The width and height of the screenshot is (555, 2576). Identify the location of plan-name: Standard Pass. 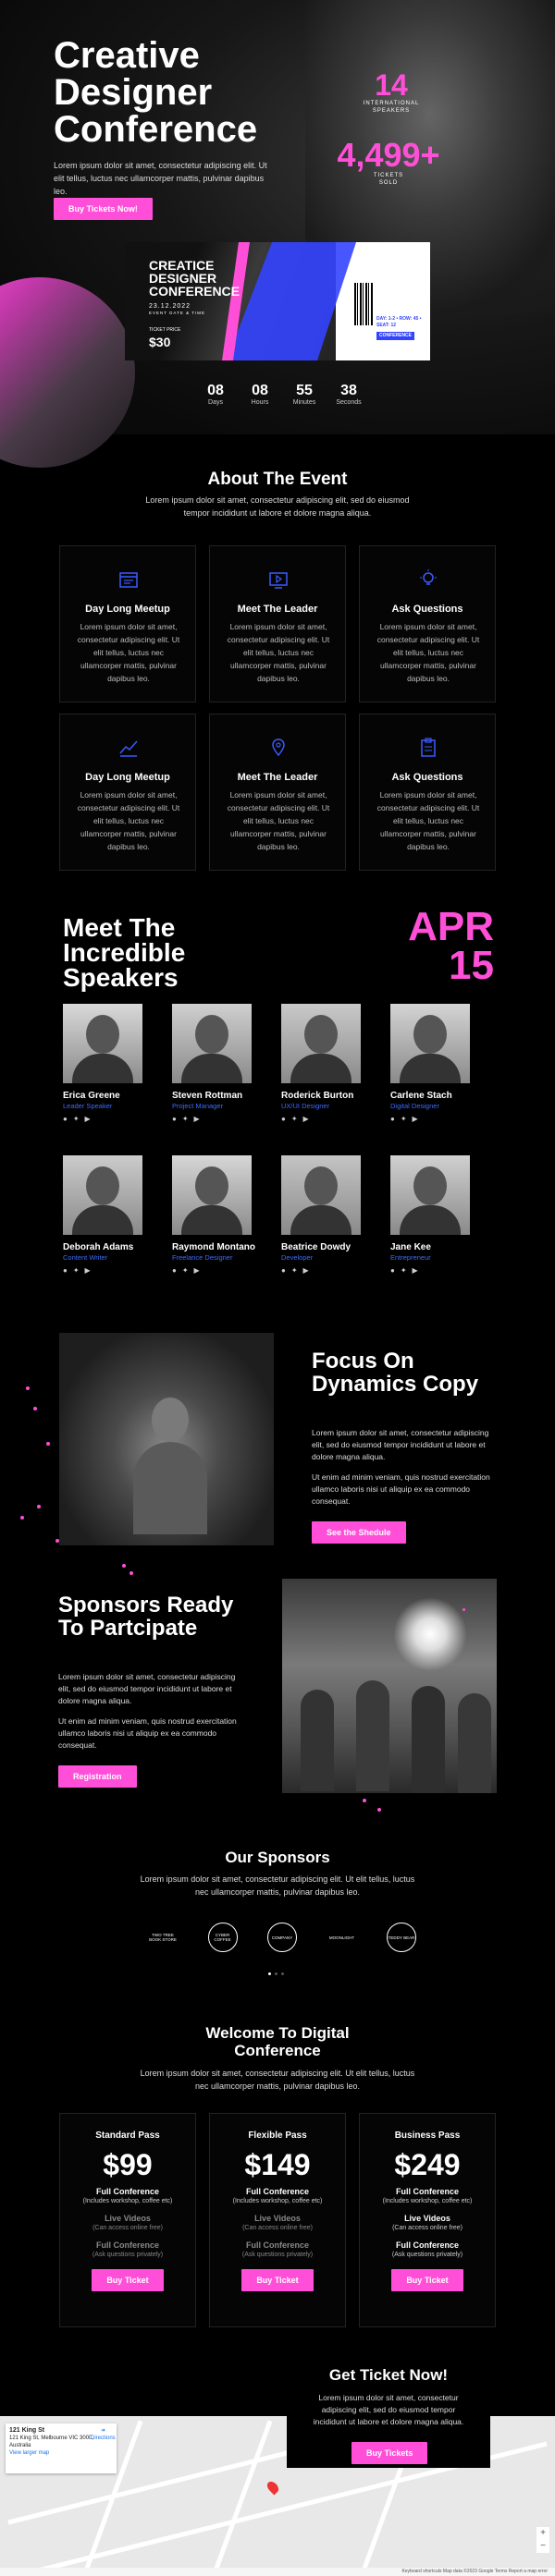
(127, 2135).